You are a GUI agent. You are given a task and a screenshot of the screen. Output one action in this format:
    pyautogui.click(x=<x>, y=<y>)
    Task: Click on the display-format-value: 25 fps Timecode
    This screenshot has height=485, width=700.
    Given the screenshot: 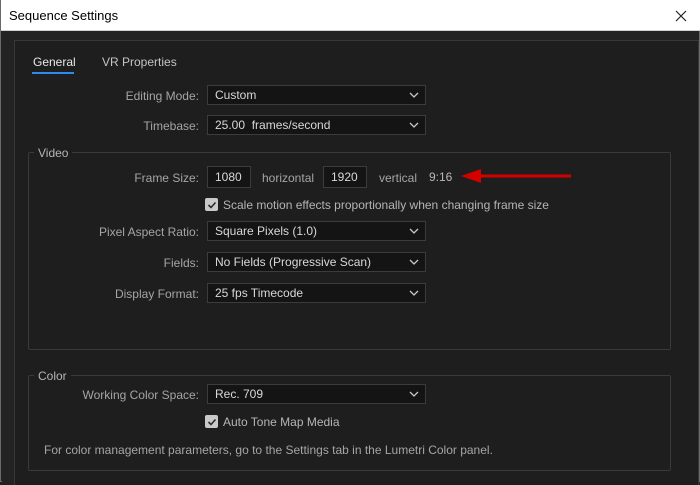 What is the action you would take?
    pyautogui.click(x=259, y=293)
    